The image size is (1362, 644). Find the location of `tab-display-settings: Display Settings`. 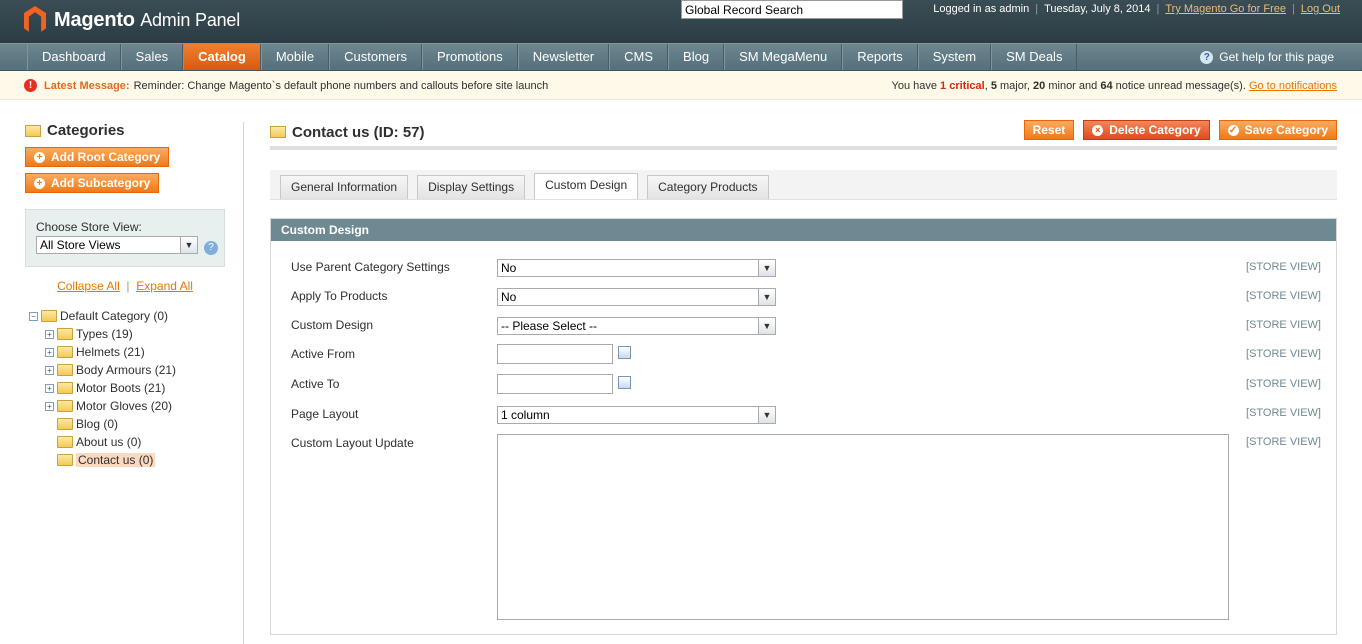

tab-display-settings: Display Settings is located at coordinates (471, 187).